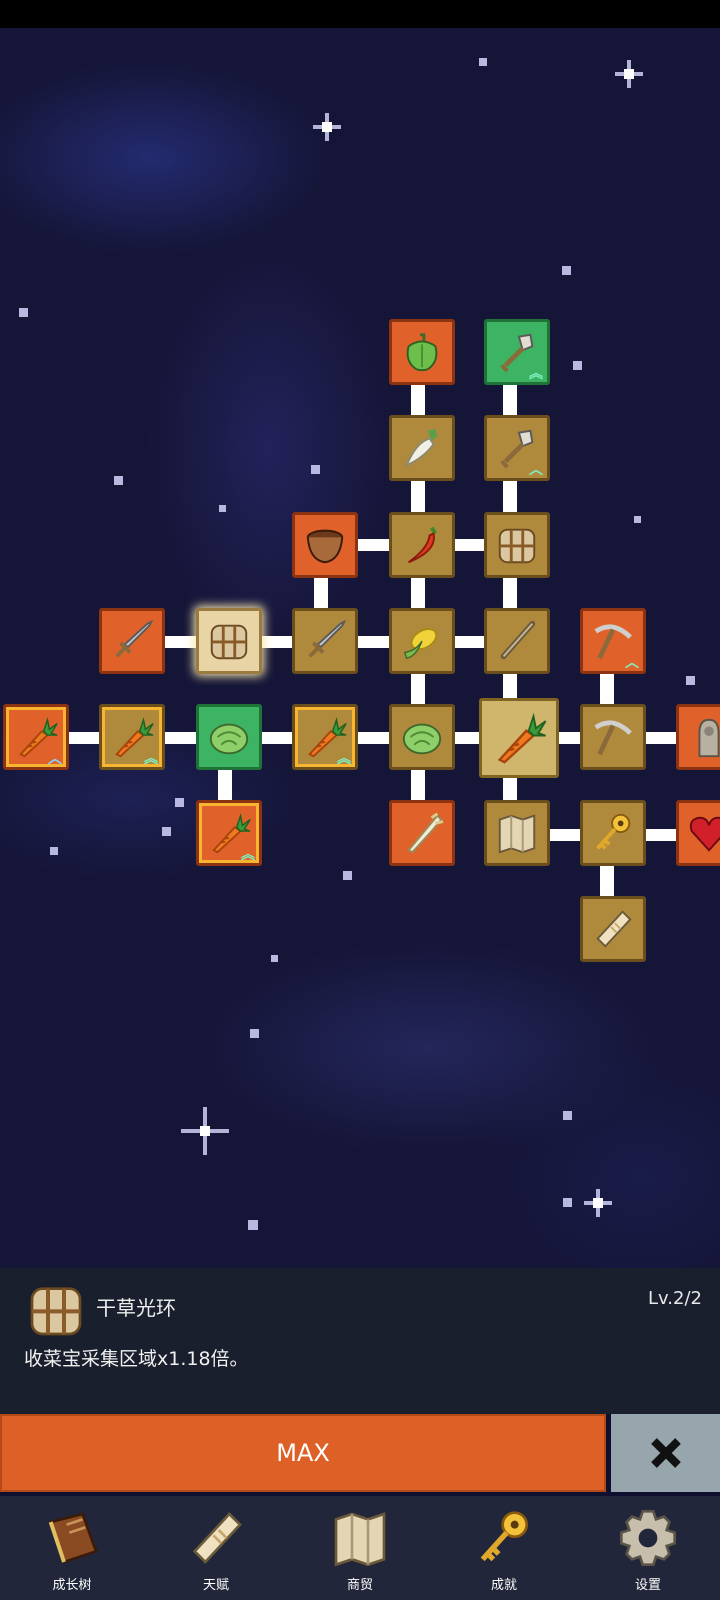 Image resolution: width=720 pixels, height=1600 pixels. Describe the element at coordinates (647, 1585) in the screenshot. I see `nav-label: 设置` at that location.